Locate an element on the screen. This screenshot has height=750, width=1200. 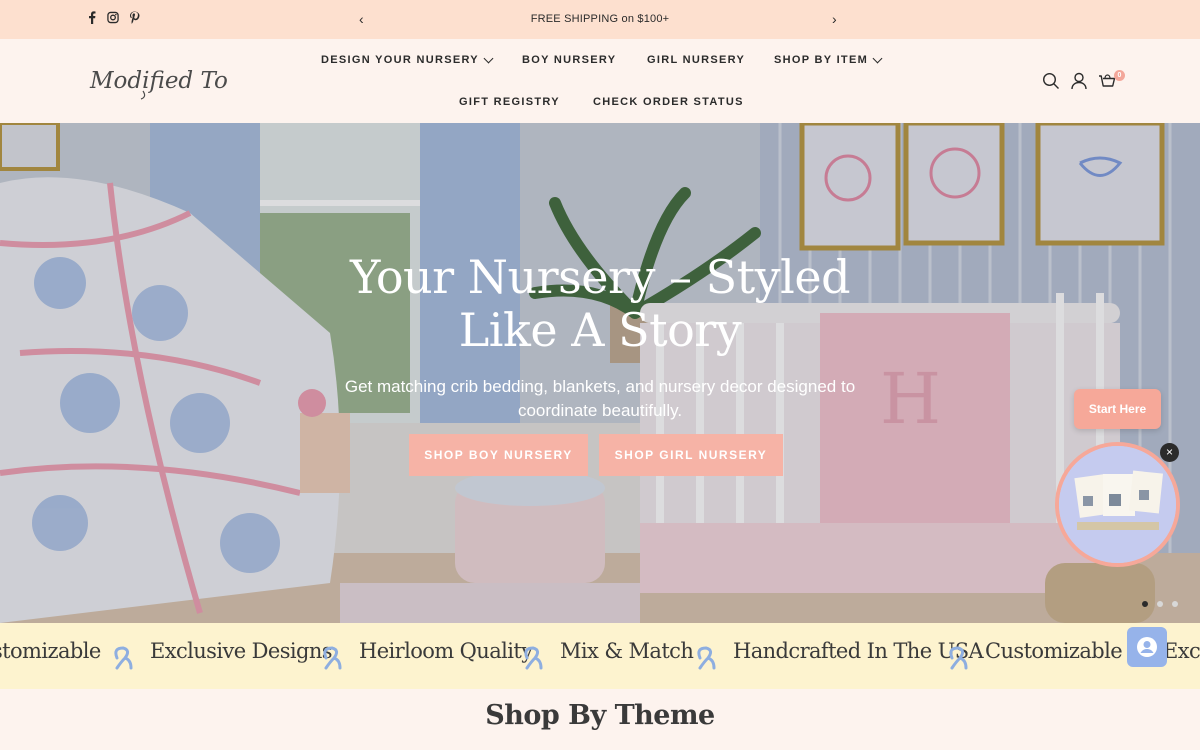
nav-design-your-nursery: DESIGN YOUR NURSERY is located at coordinates (407, 59).